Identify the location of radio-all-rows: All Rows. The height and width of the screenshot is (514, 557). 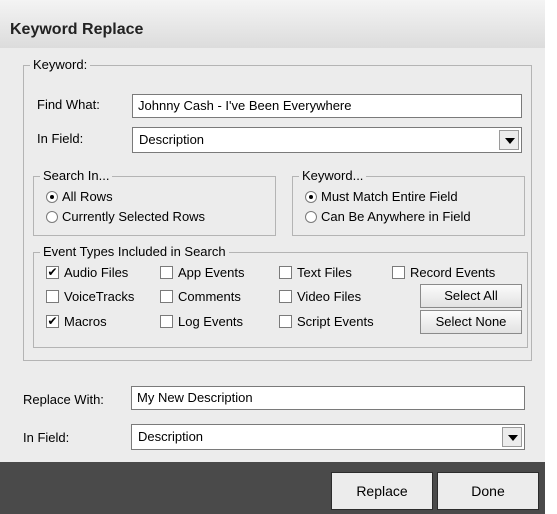
(146, 197).